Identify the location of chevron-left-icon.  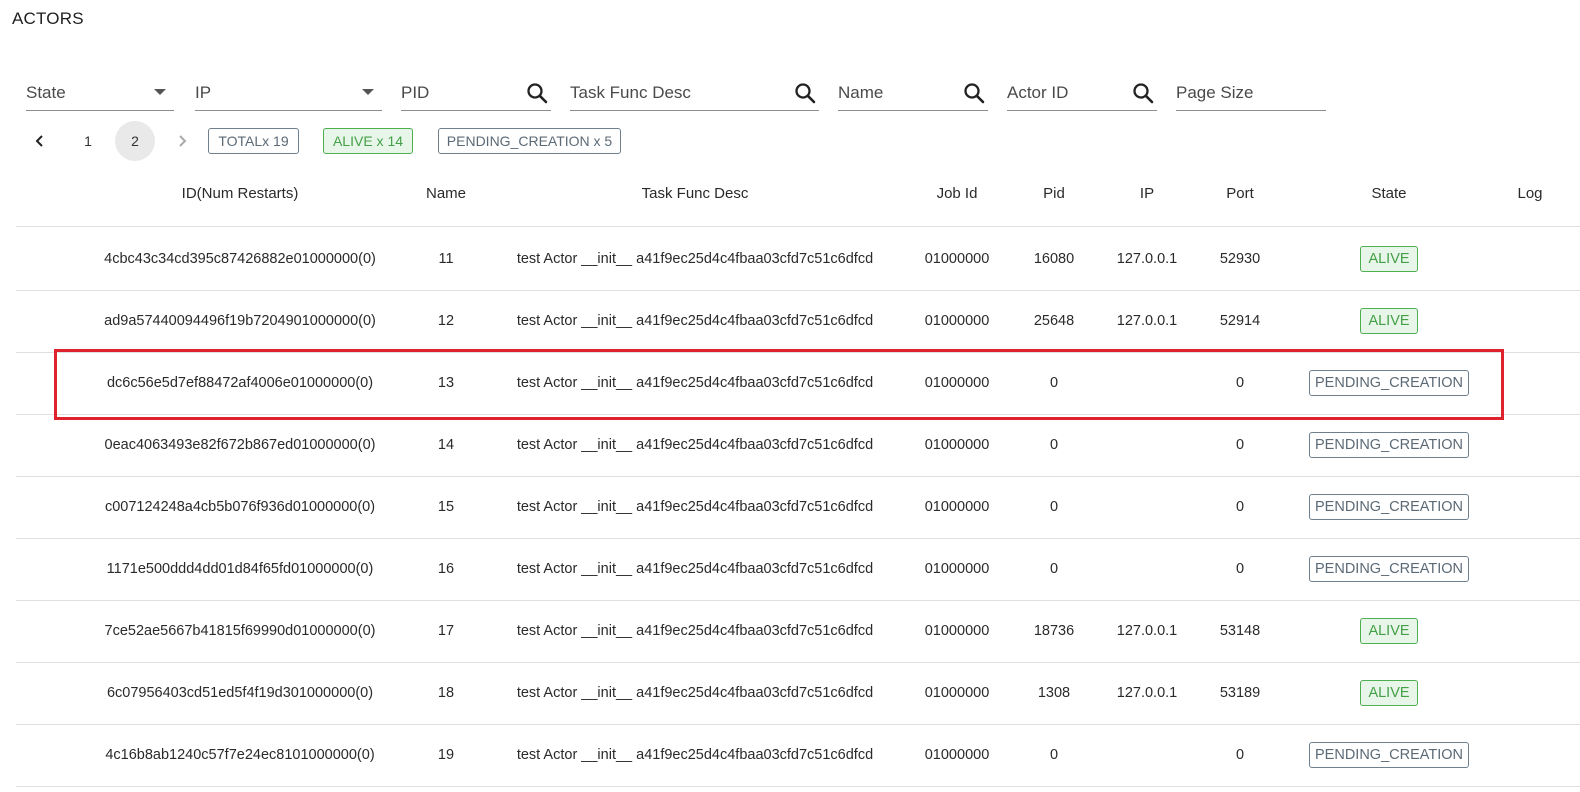
(39, 141).